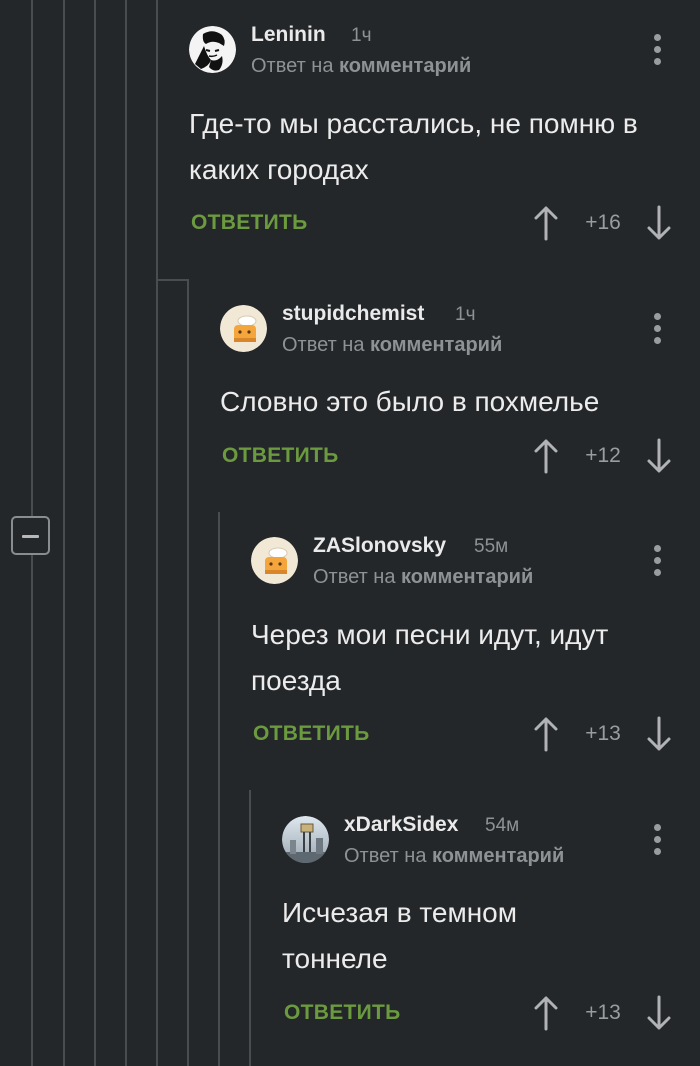 The height and width of the screenshot is (1066, 700). Describe the element at coordinates (430, 657) in the screenshot. I see `comment-text: Через мои песни идут, идут поезда` at that location.